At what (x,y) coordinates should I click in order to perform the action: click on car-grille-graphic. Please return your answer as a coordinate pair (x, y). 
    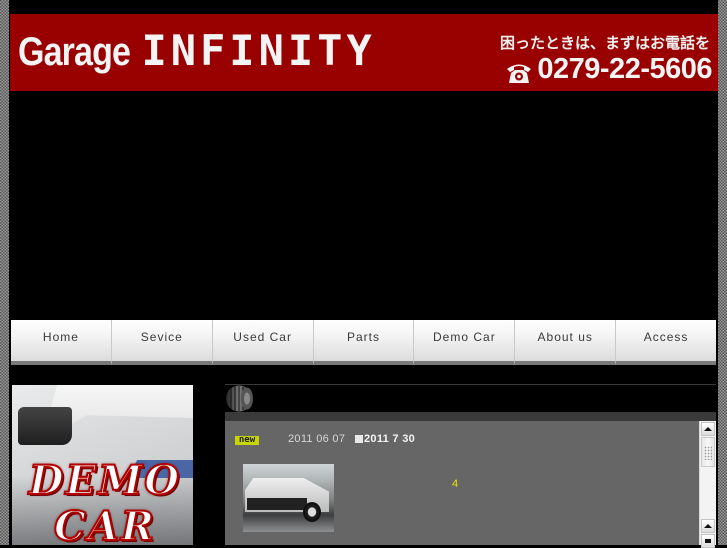
    Looking at the image, I should click on (277, 504).